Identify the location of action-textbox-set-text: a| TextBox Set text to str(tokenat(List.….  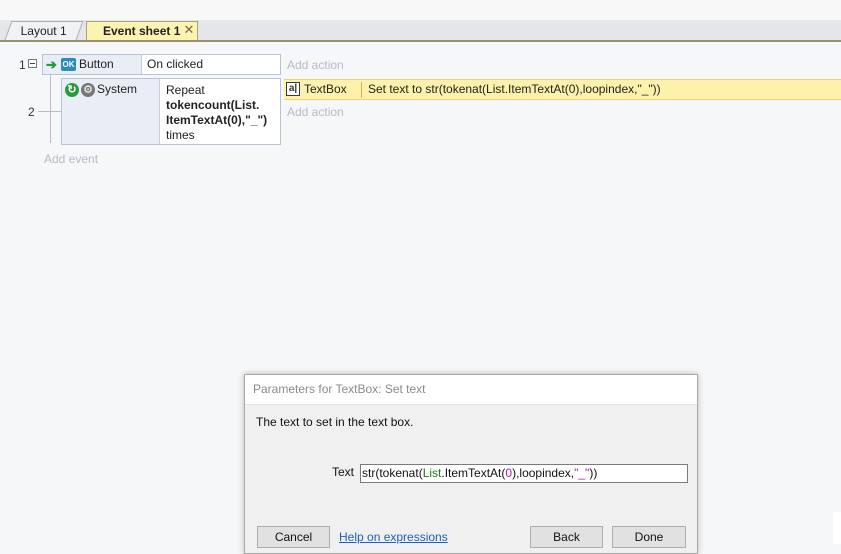
(562, 89).